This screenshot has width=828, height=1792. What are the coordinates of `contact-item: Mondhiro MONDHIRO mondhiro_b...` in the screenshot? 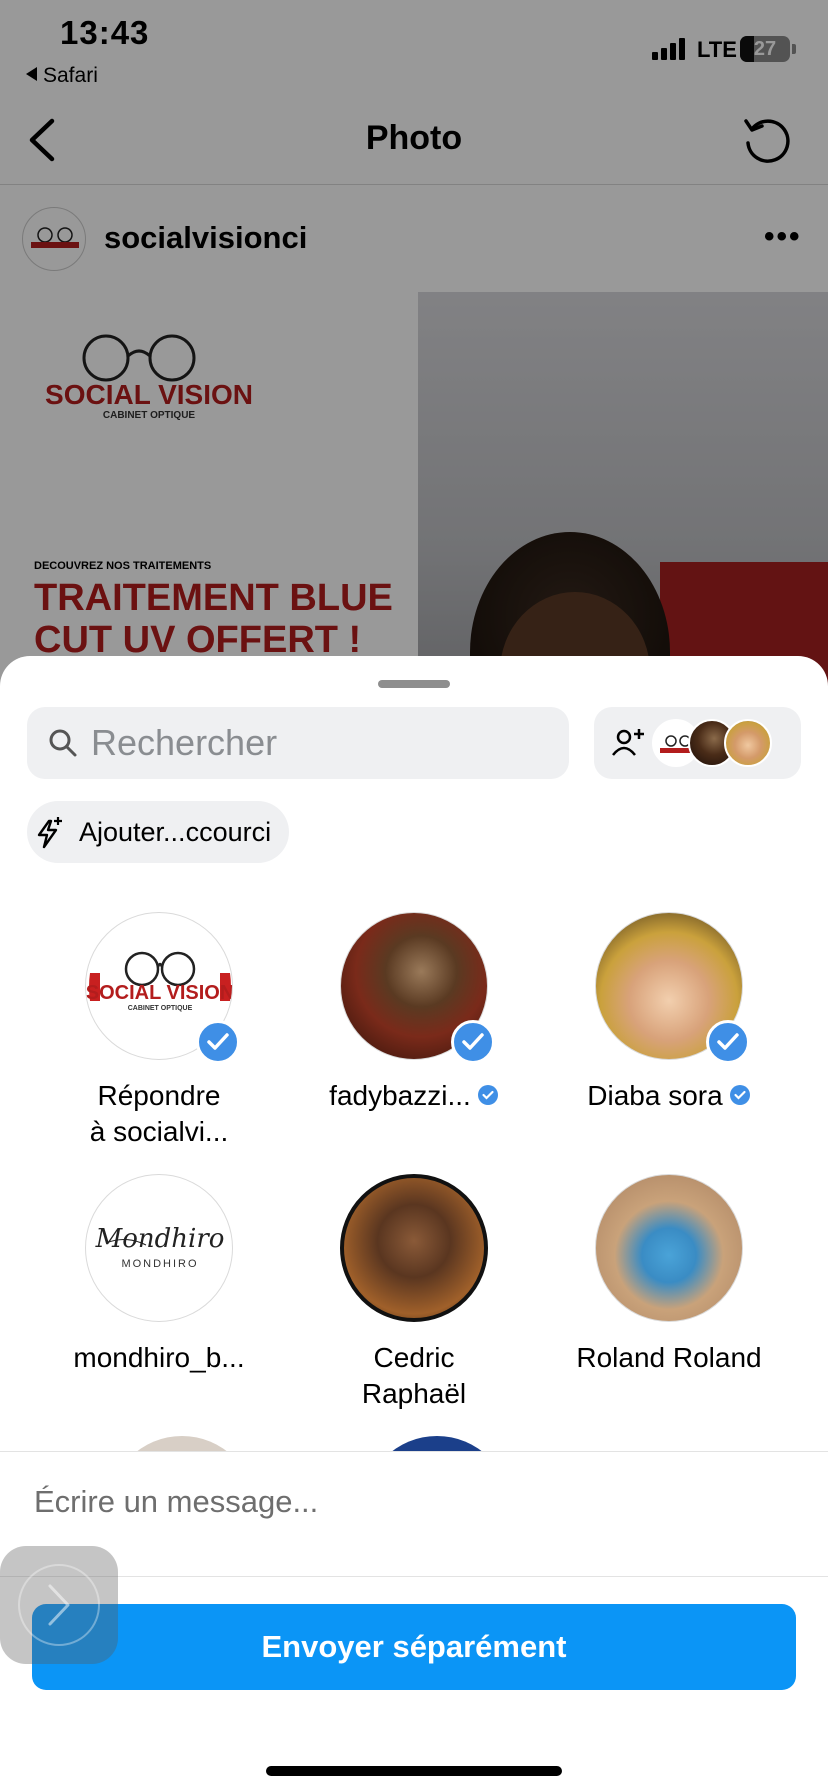 It's located at (159, 1275).